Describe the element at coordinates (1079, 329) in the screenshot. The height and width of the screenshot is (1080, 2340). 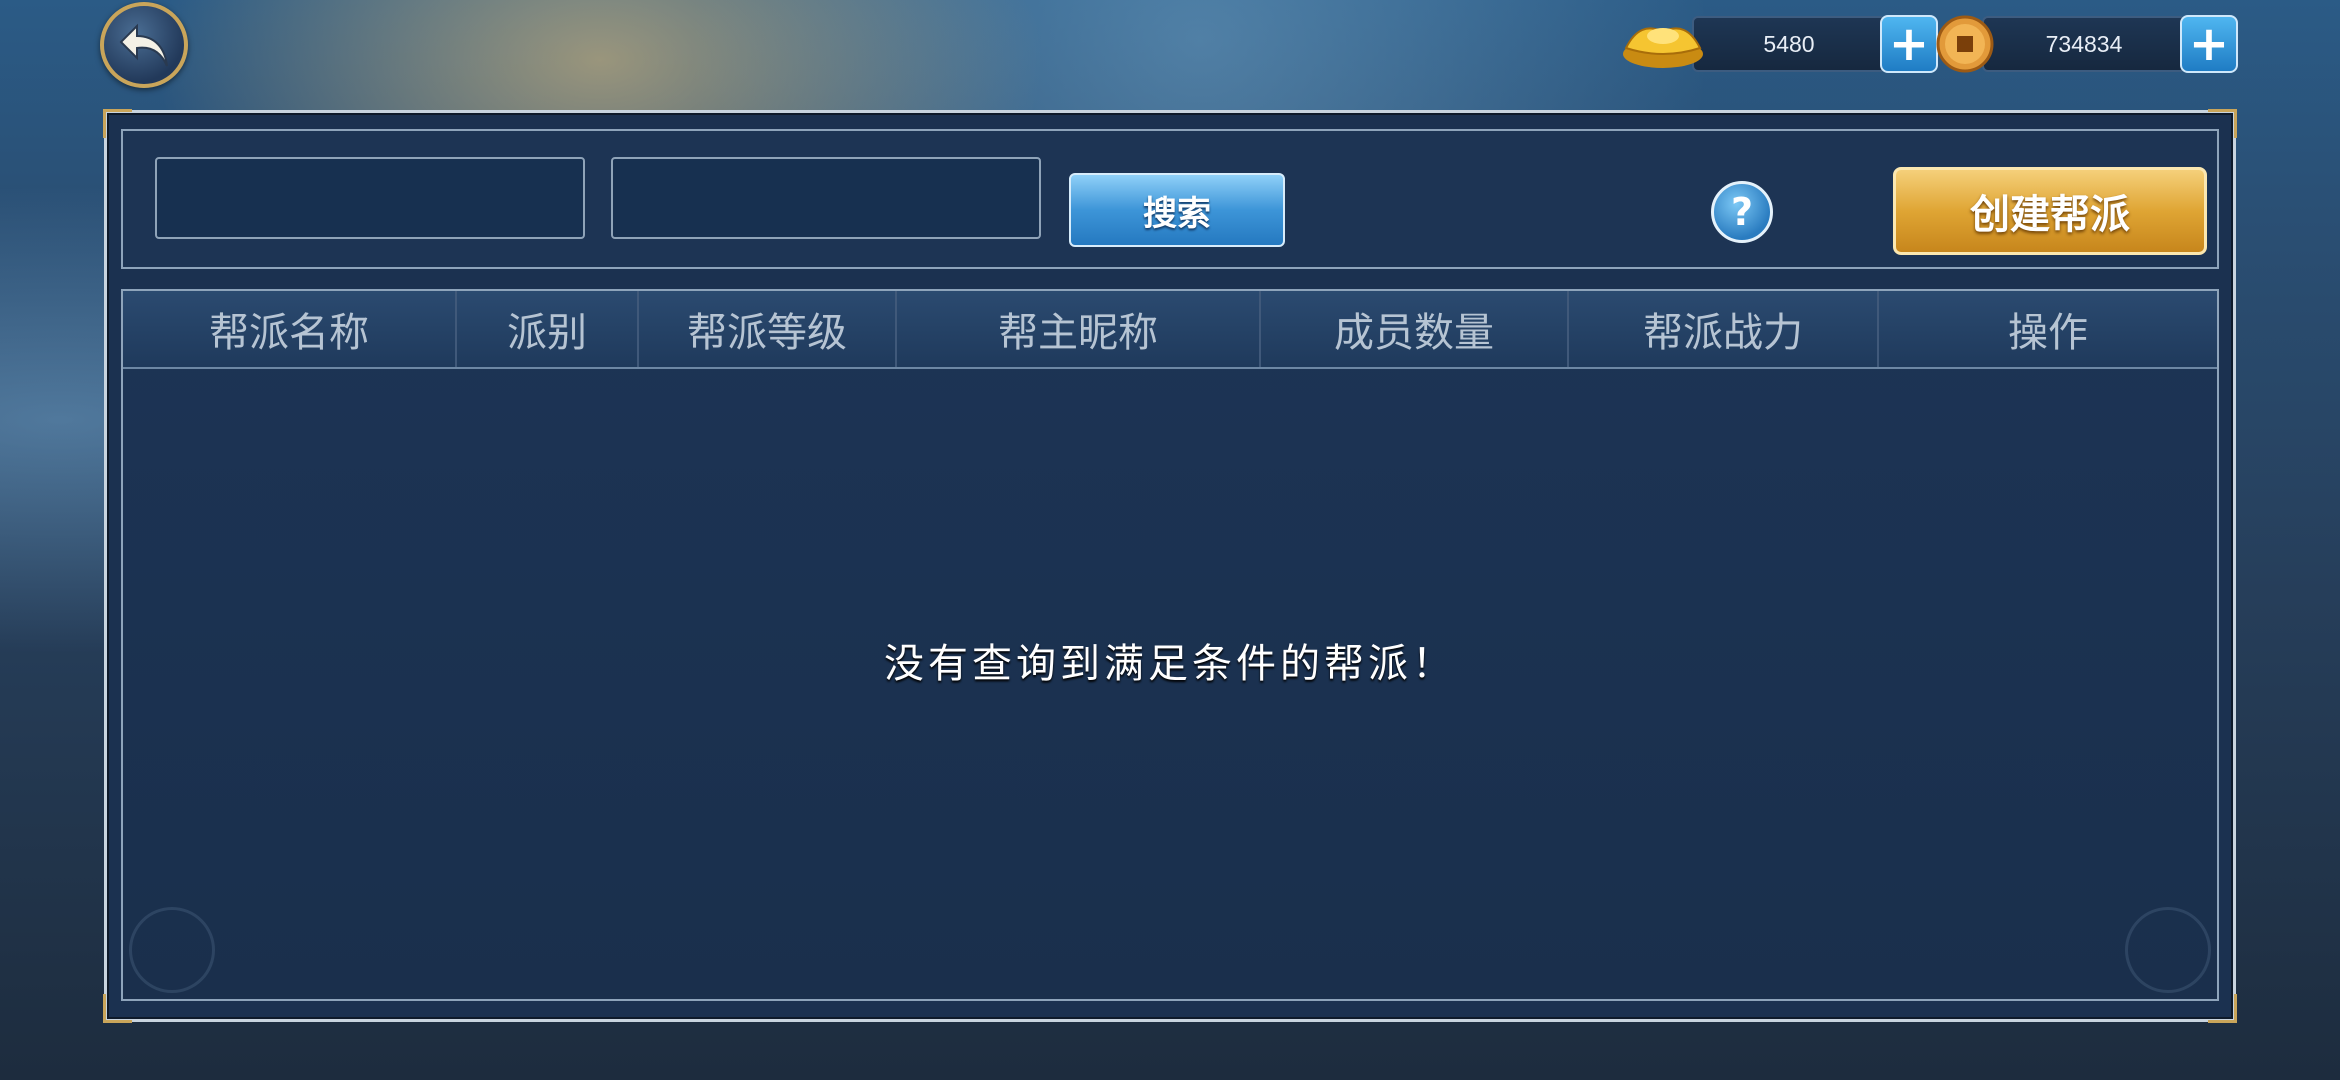
I see `col-leader-name: 帮主昵称` at that location.